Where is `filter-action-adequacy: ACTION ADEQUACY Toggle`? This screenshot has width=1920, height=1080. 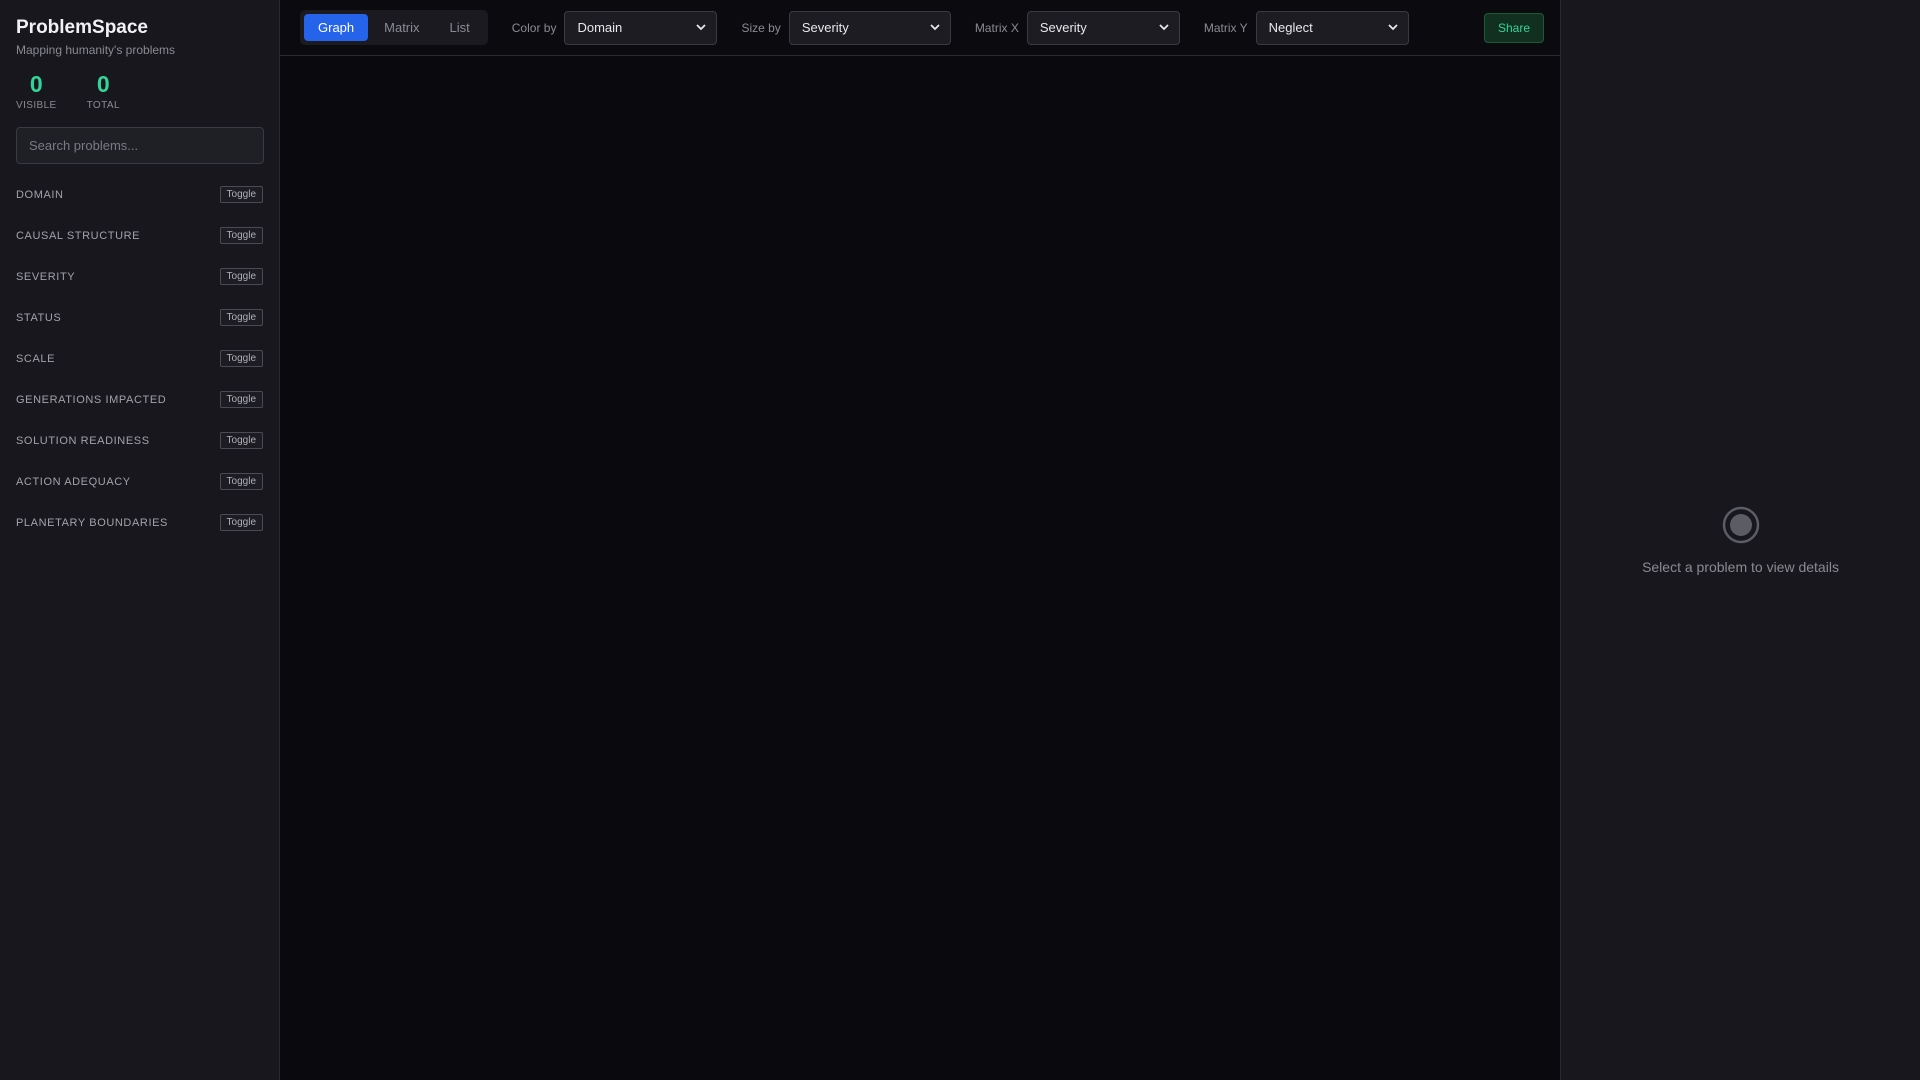
filter-action-adequacy: ACTION ADEQUACY Toggle is located at coordinates (139, 481).